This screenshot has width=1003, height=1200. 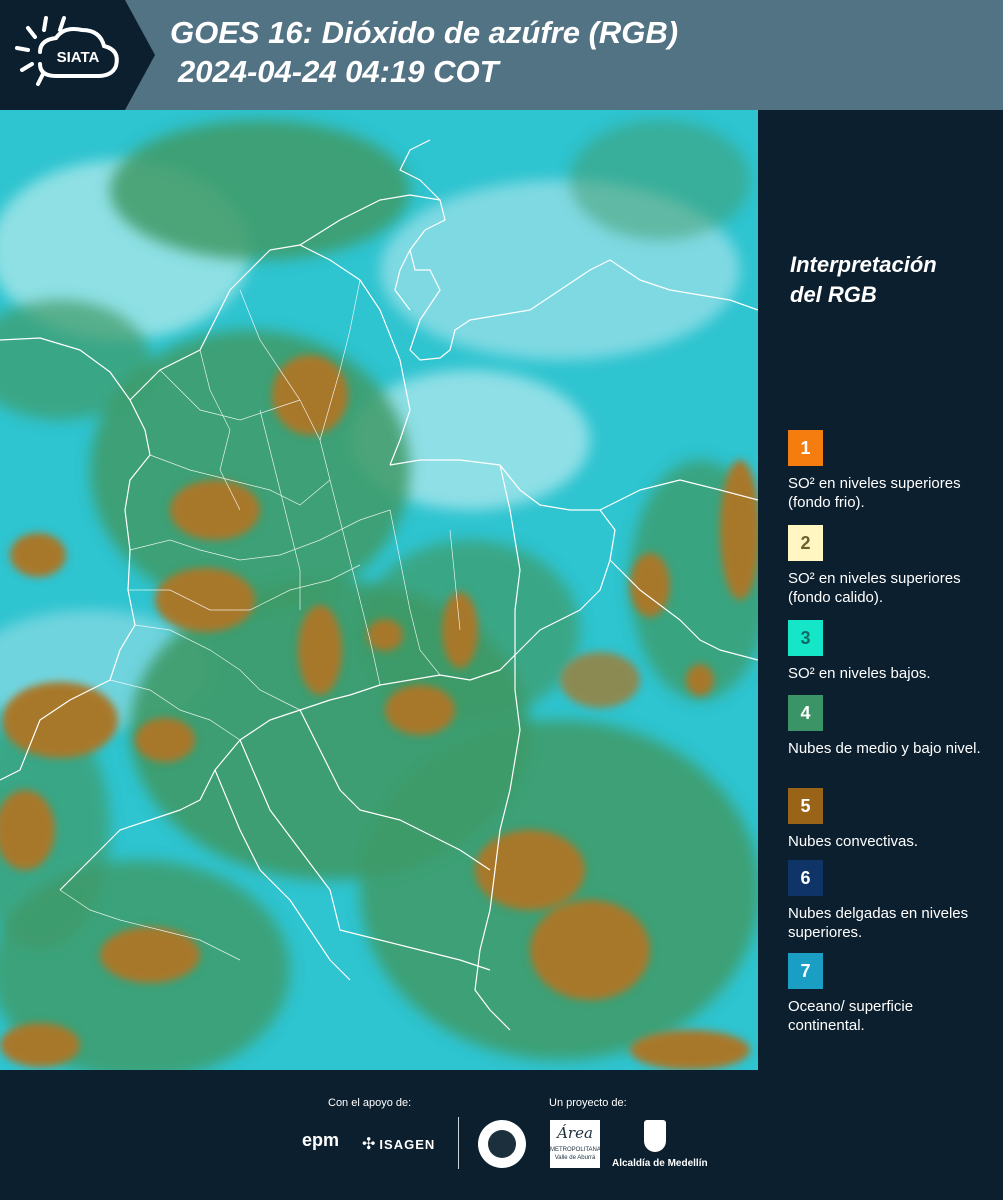 I want to click on isagen-icon: ✣, so click(x=369, y=1144).